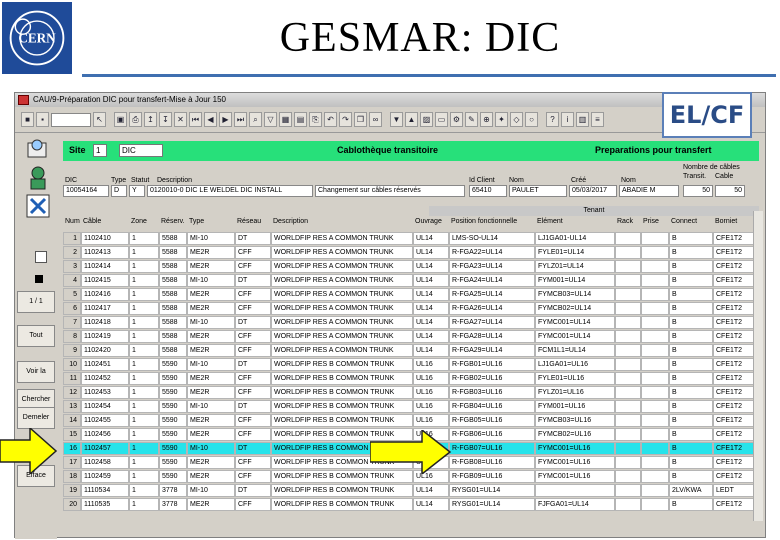 Image resolution: width=780 pixels, height=540 pixels. I want to click on cell-num: 8, so click(72, 336).